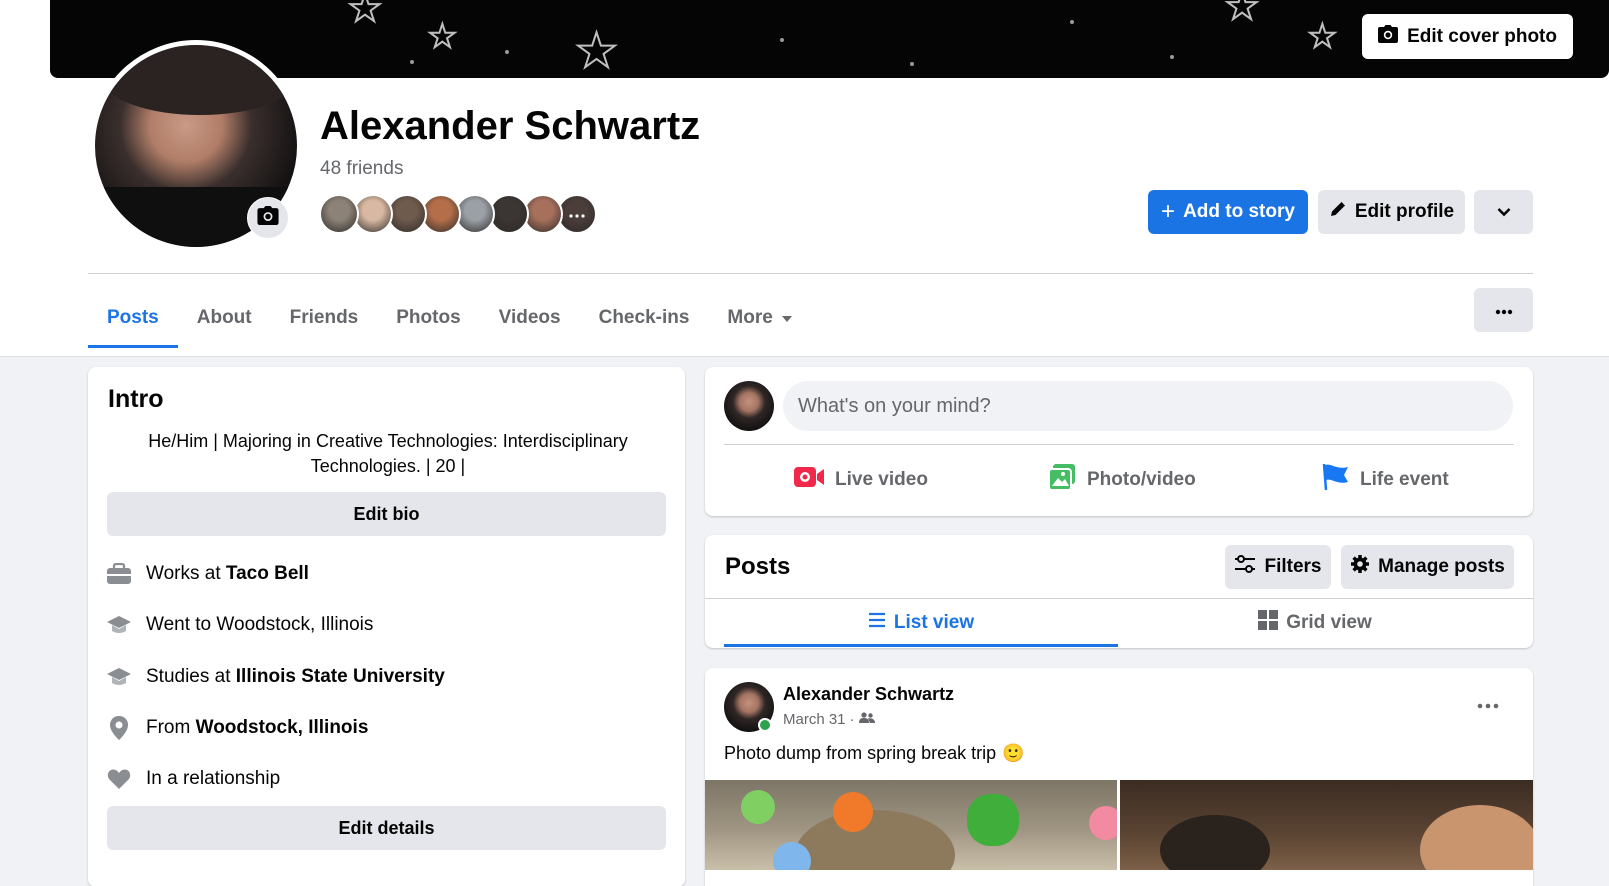 Image resolution: width=1609 pixels, height=886 pixels. I want to click on detail-text: Went to Woodstock, Illinois, so click(259, 625).